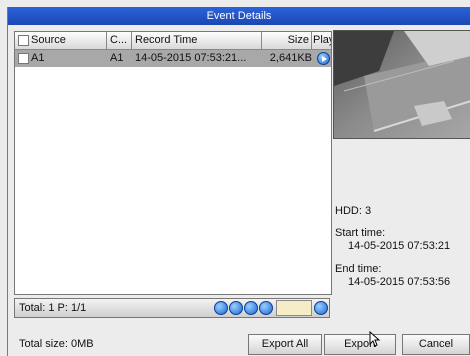 The height and width of the screenshot is (356, 470). What do you see at coordinates (7, 181) in the screenshot?
I see `left-border` at bounding box center [7, 181].